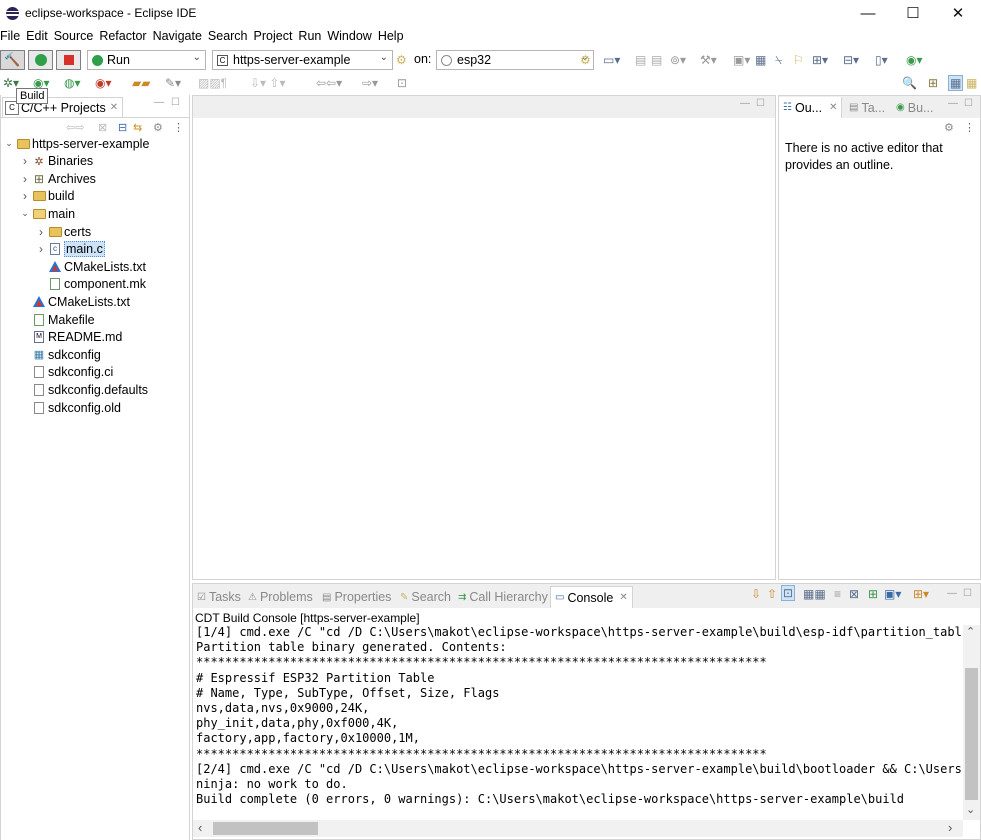 The height and width of the screenshot is (840, 981). Describe the element at coordinates (585, 60) in the screenshot. I see `target-gear-icon: ⚙` at that location.